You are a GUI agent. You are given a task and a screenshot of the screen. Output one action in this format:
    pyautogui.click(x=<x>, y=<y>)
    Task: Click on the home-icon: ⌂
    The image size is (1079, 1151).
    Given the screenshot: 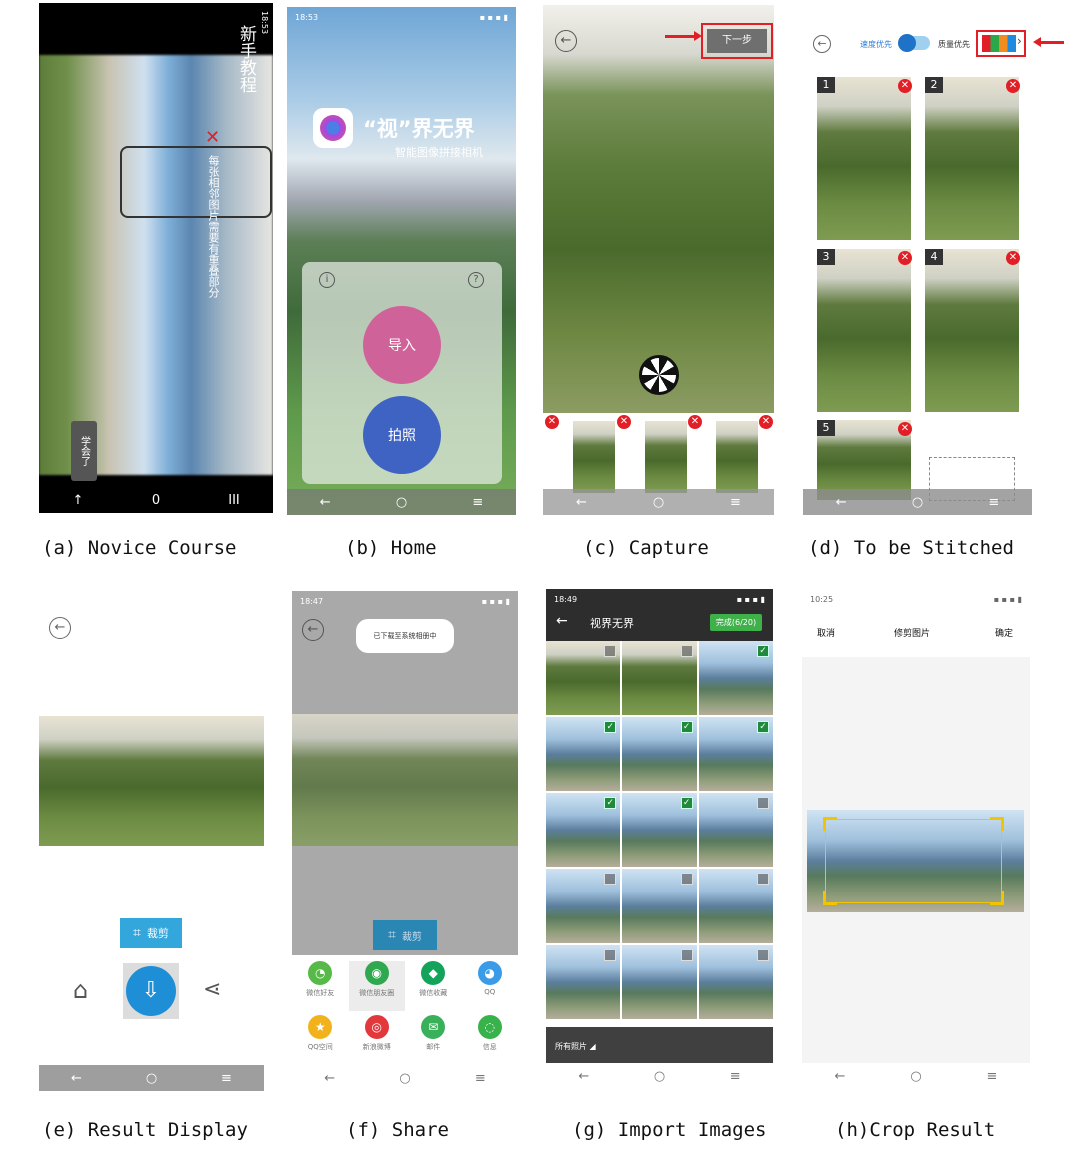 What is the action you would take?
    pyautogui.click(x=80, y=990)
    